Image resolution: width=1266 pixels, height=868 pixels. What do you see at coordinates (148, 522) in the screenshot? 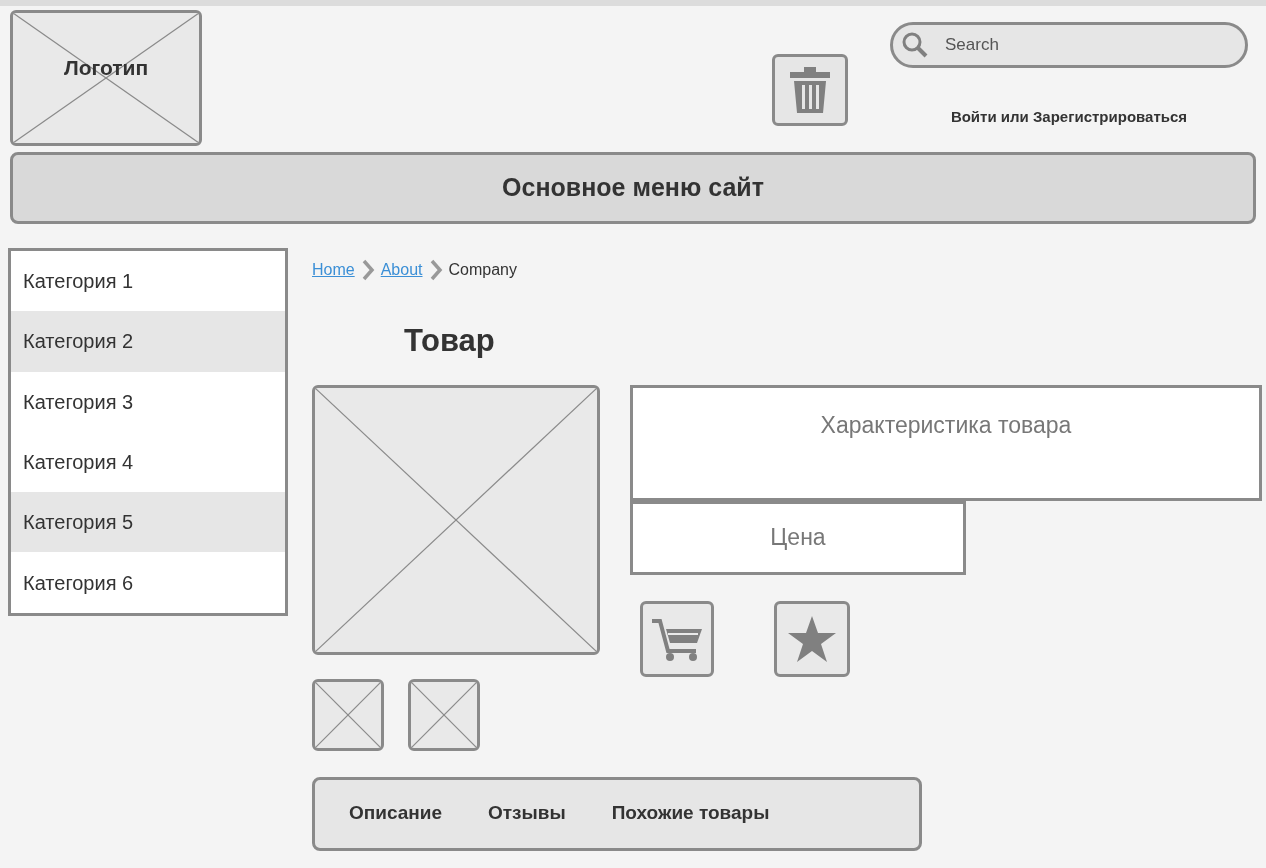
I see `category-item: Категория 5` at bounding box center [148, 522].